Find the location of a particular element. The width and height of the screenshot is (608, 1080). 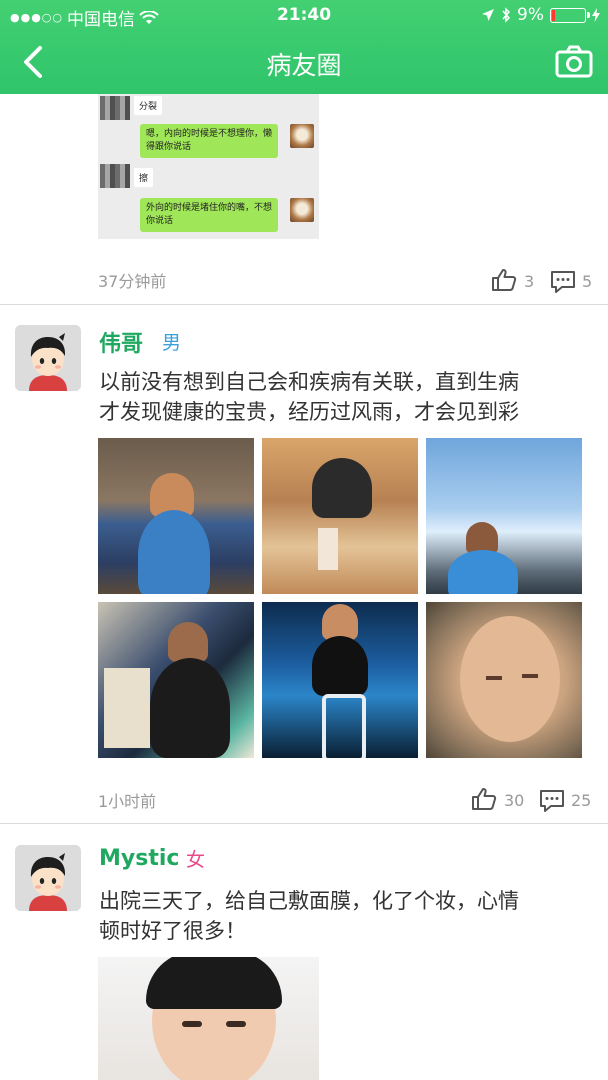

status-bar: ●●●○○ 中国电信 21:40 9% is located at coordinates (304, 15).